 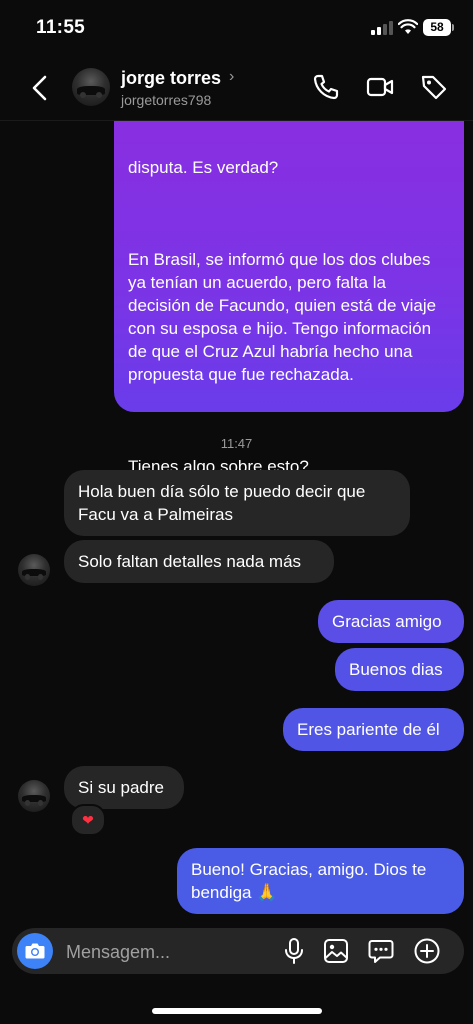 I want to click on status-bar: 11:55 58, so click(x=236, y=29).